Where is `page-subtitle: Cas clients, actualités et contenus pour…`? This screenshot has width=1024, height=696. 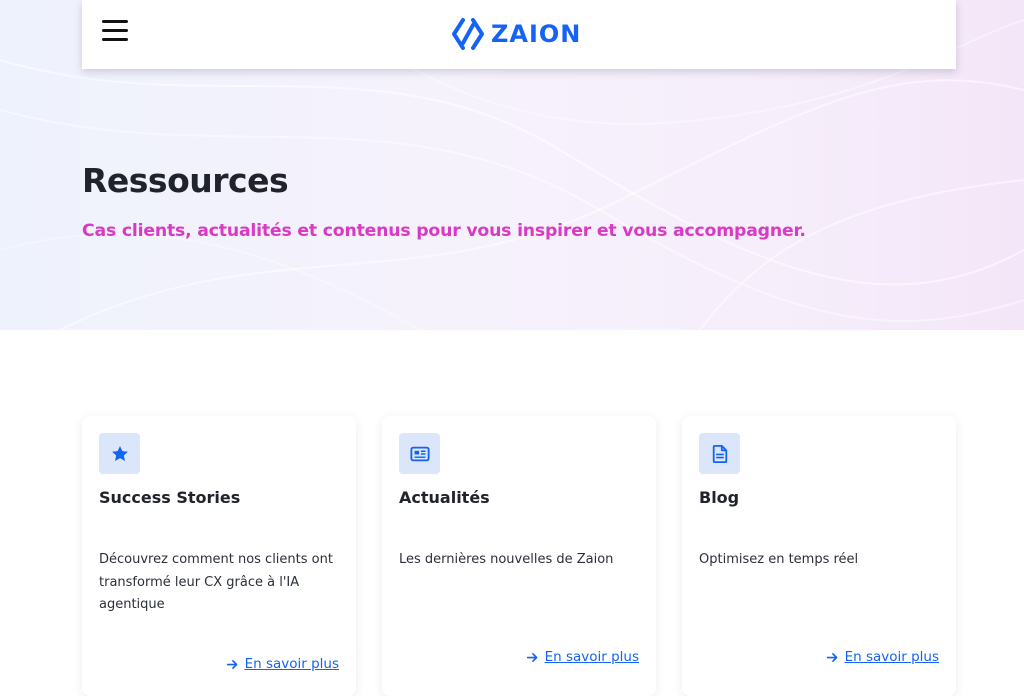
page-subtitle: Cas clients, actualités et contenus pour… is located at coordinates (444, 231).